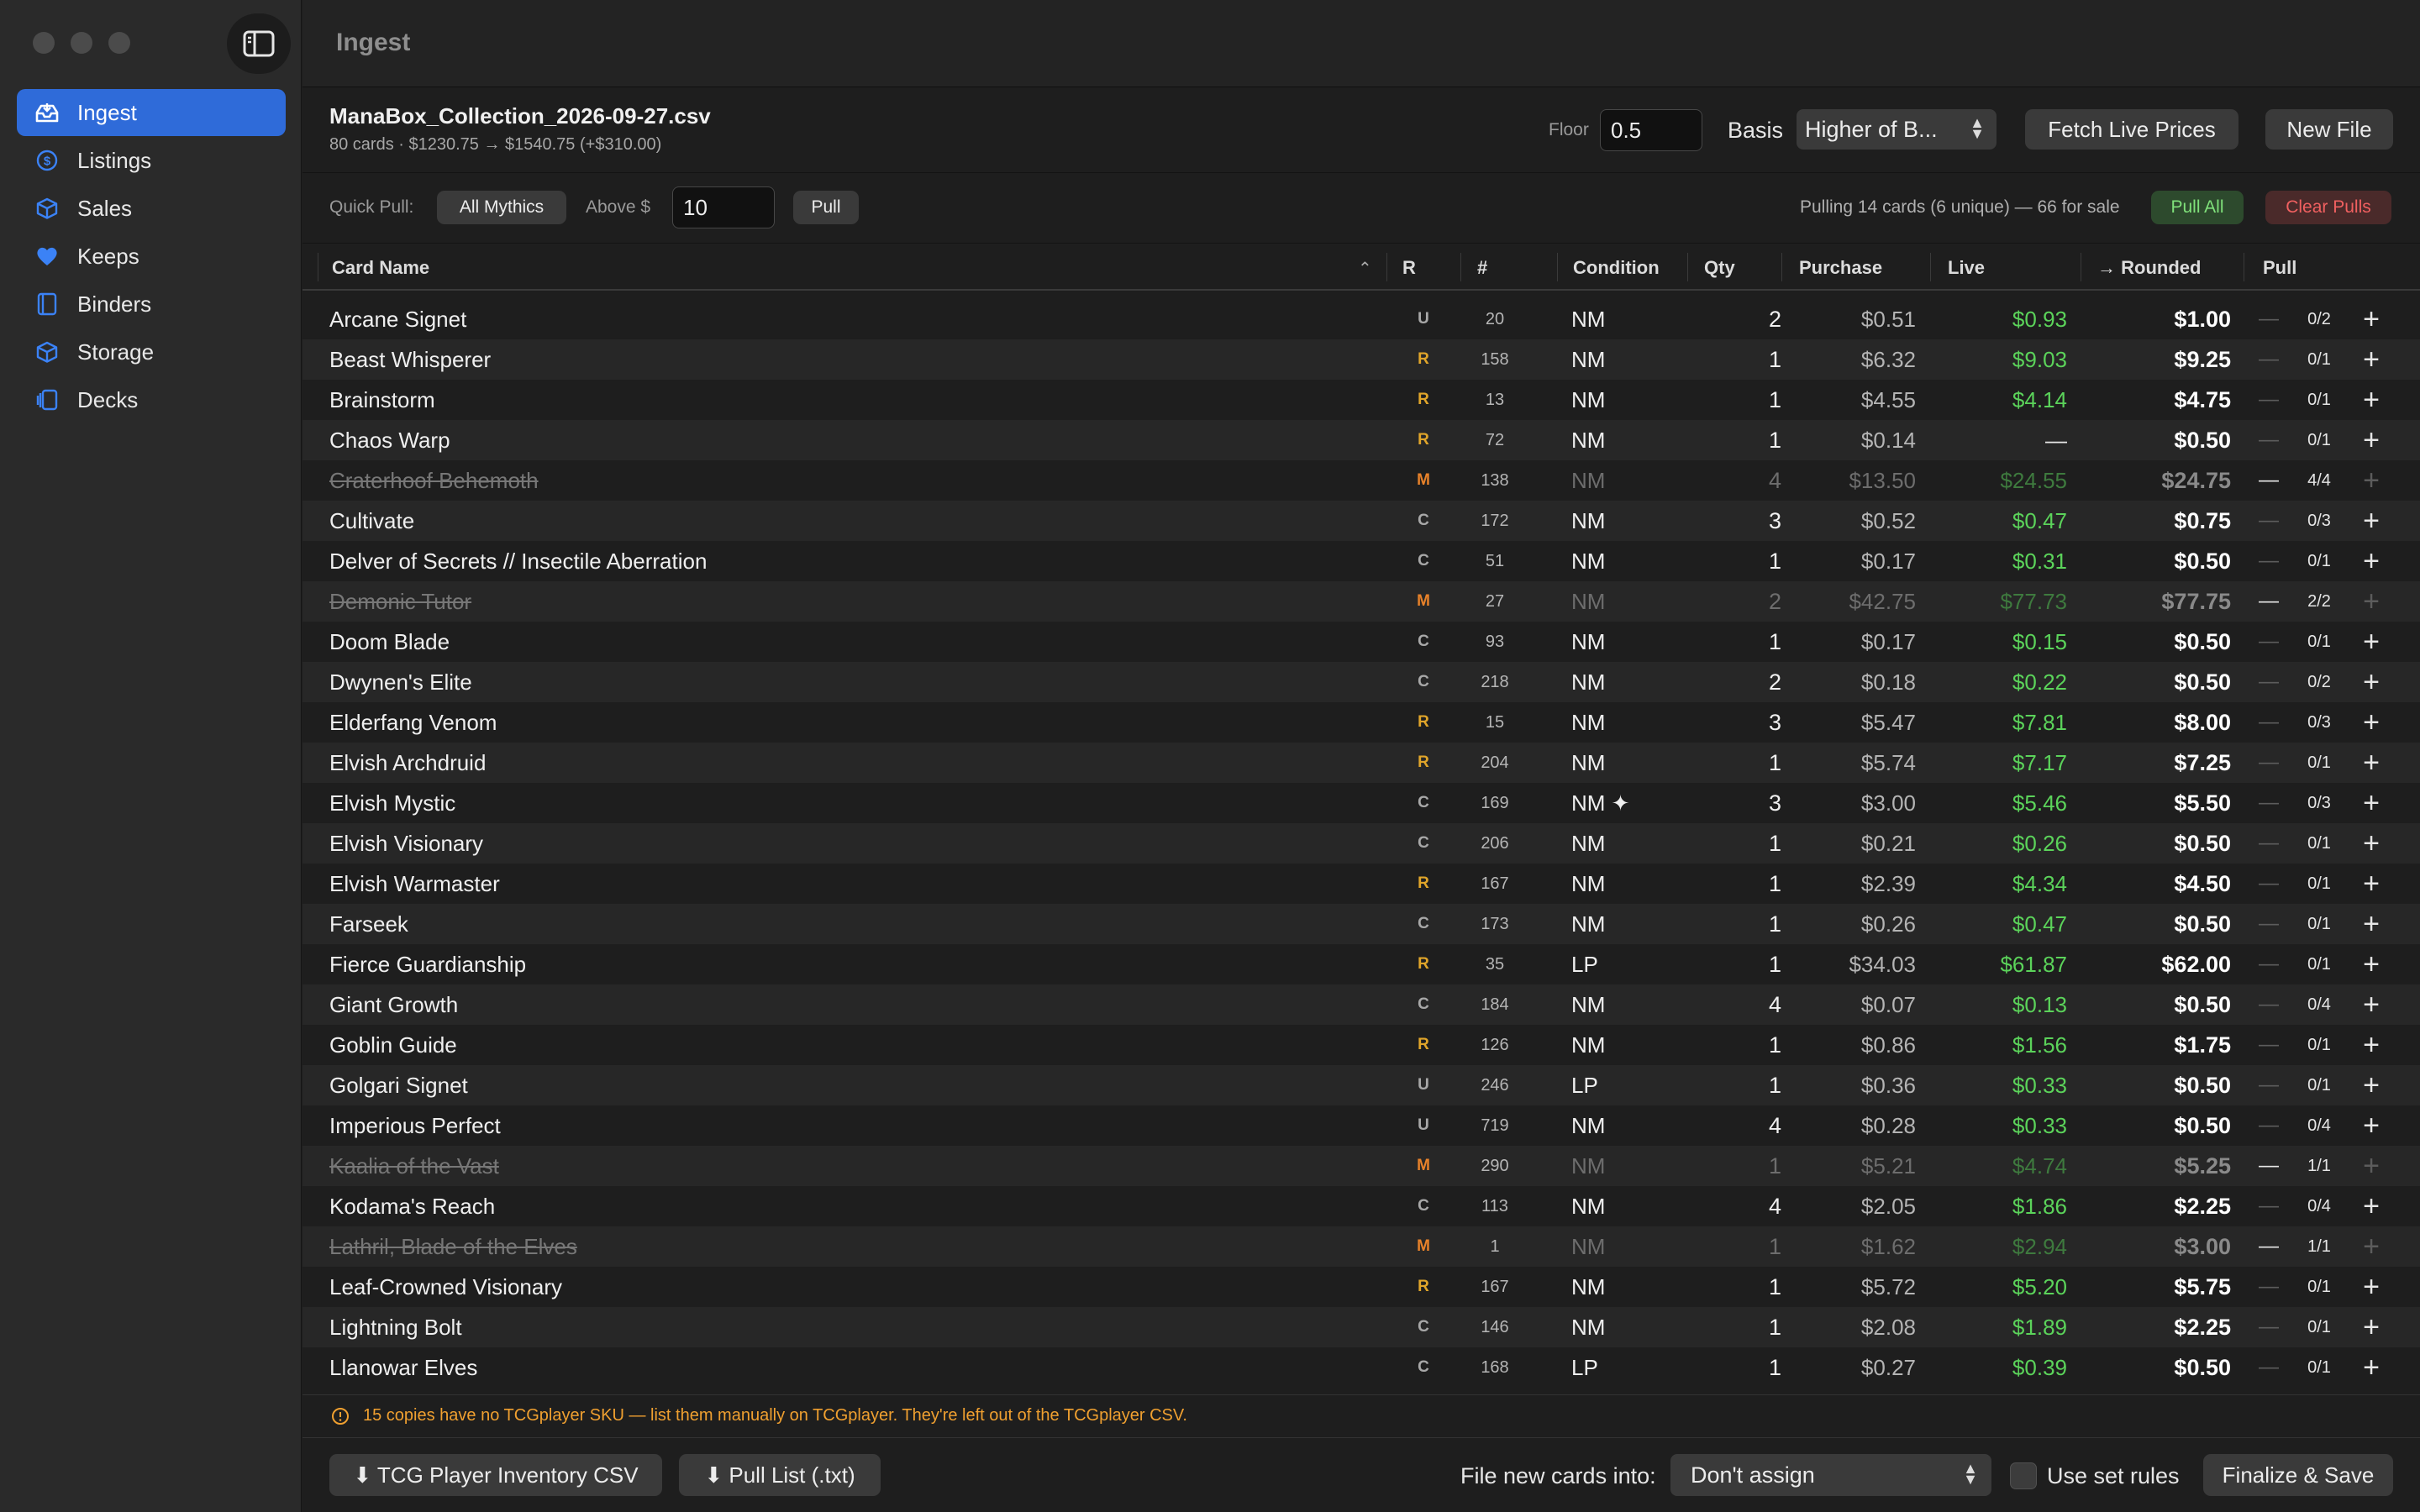  Describe the element at coordinates (2279, 268) in the screenshot. I see `header-pull: Pull` at that location.